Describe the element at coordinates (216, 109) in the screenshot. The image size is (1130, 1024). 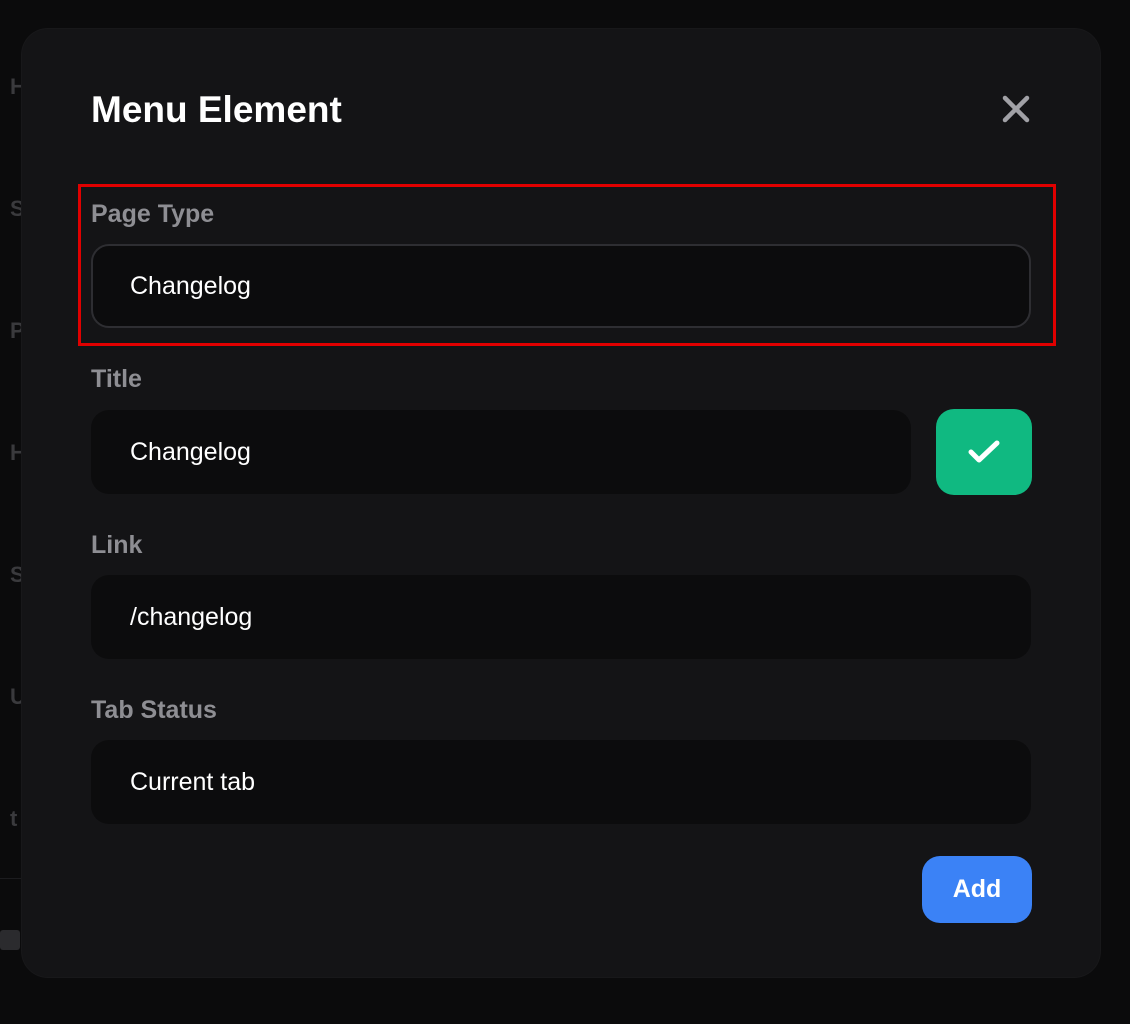
I see `modal-title: Menu Element` at that location.